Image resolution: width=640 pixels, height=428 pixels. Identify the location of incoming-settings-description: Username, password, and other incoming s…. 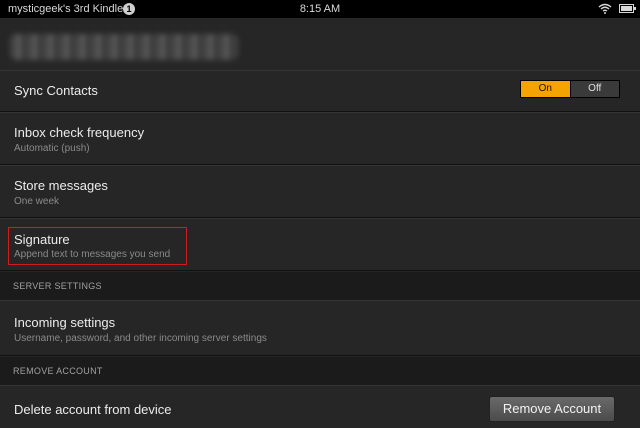
(140, 338).